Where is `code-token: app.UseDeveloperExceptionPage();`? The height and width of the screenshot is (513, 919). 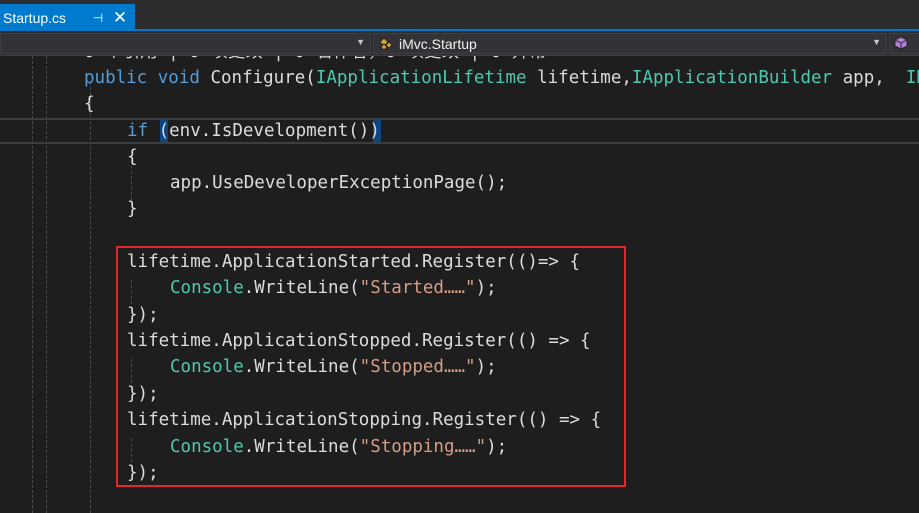 code-token: app.UseDeveloperExceptionPage(); is located at coordinates (339, 183).